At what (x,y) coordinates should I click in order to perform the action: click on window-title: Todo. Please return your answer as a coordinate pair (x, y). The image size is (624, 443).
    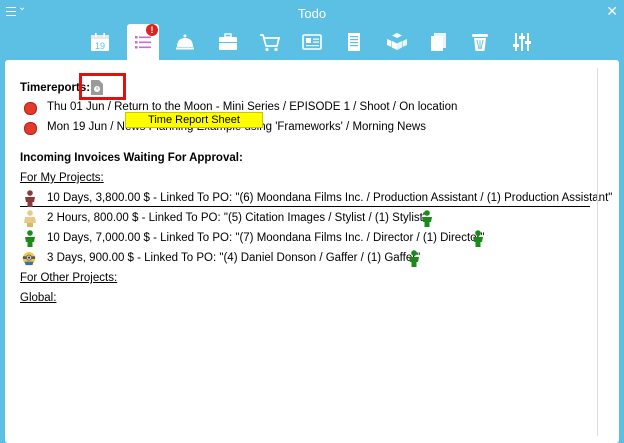
    Looking at the image, I should click on (312, 13).